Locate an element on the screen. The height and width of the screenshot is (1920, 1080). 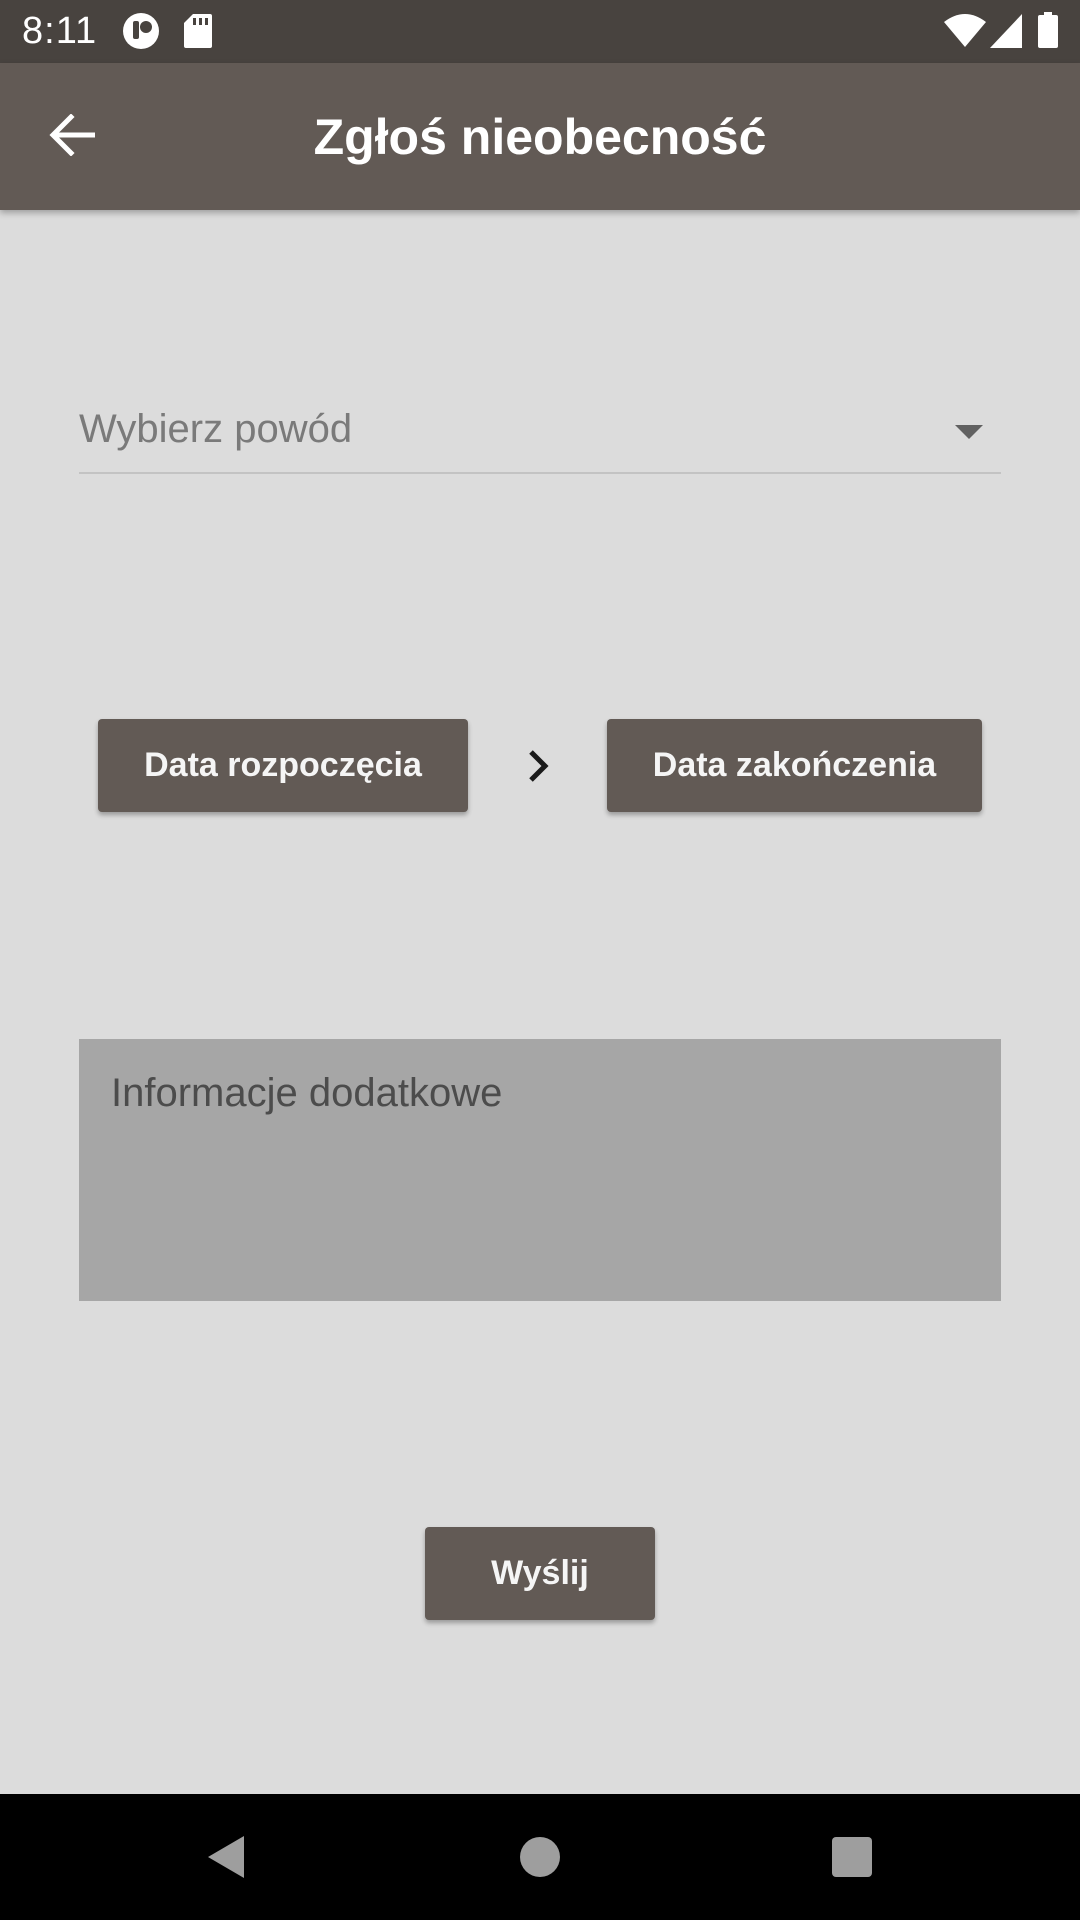
status-time: 8:11 is located at coordinates (60, 31).